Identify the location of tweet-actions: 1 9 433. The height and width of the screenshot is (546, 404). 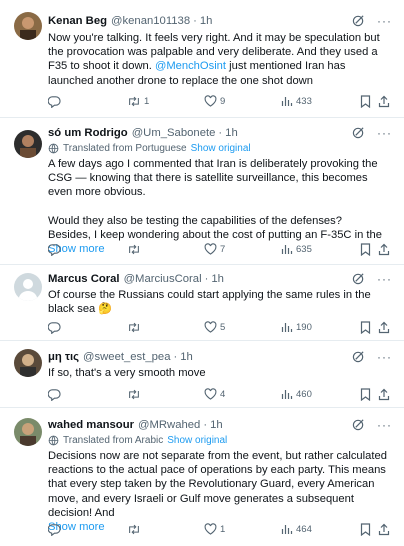
(220, 101).